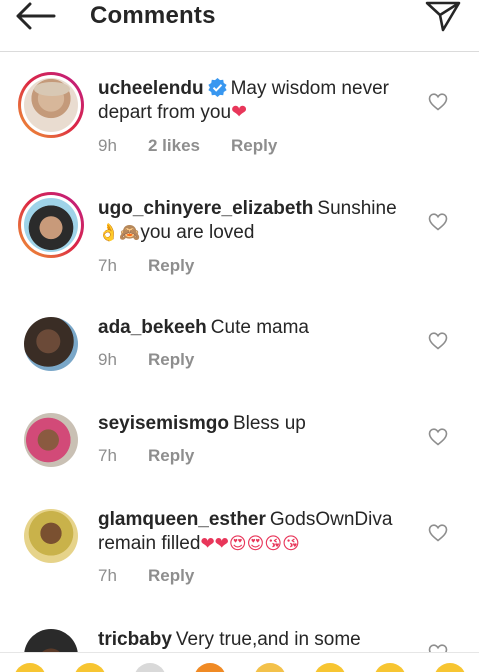 This screenshot has width=479, height=672. Describe the element at coordinates (269, 423) in the screenshot. I see `comment-text: Bless up` at that location.